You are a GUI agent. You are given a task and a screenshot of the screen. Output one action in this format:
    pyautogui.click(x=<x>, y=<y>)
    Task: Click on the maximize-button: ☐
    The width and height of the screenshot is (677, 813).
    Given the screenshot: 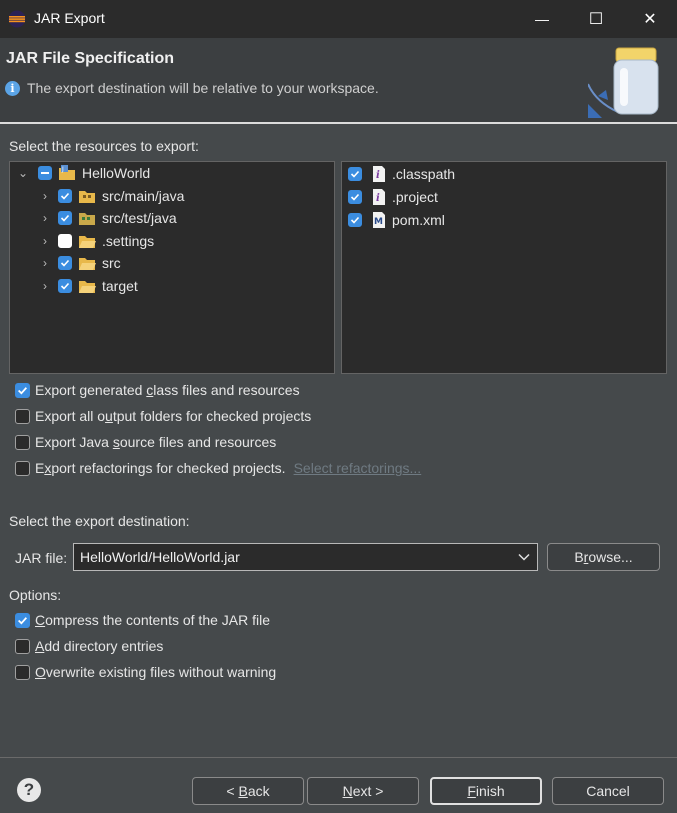 What is the action you would take?
    pyautogui.click(x=596, y=19)
    